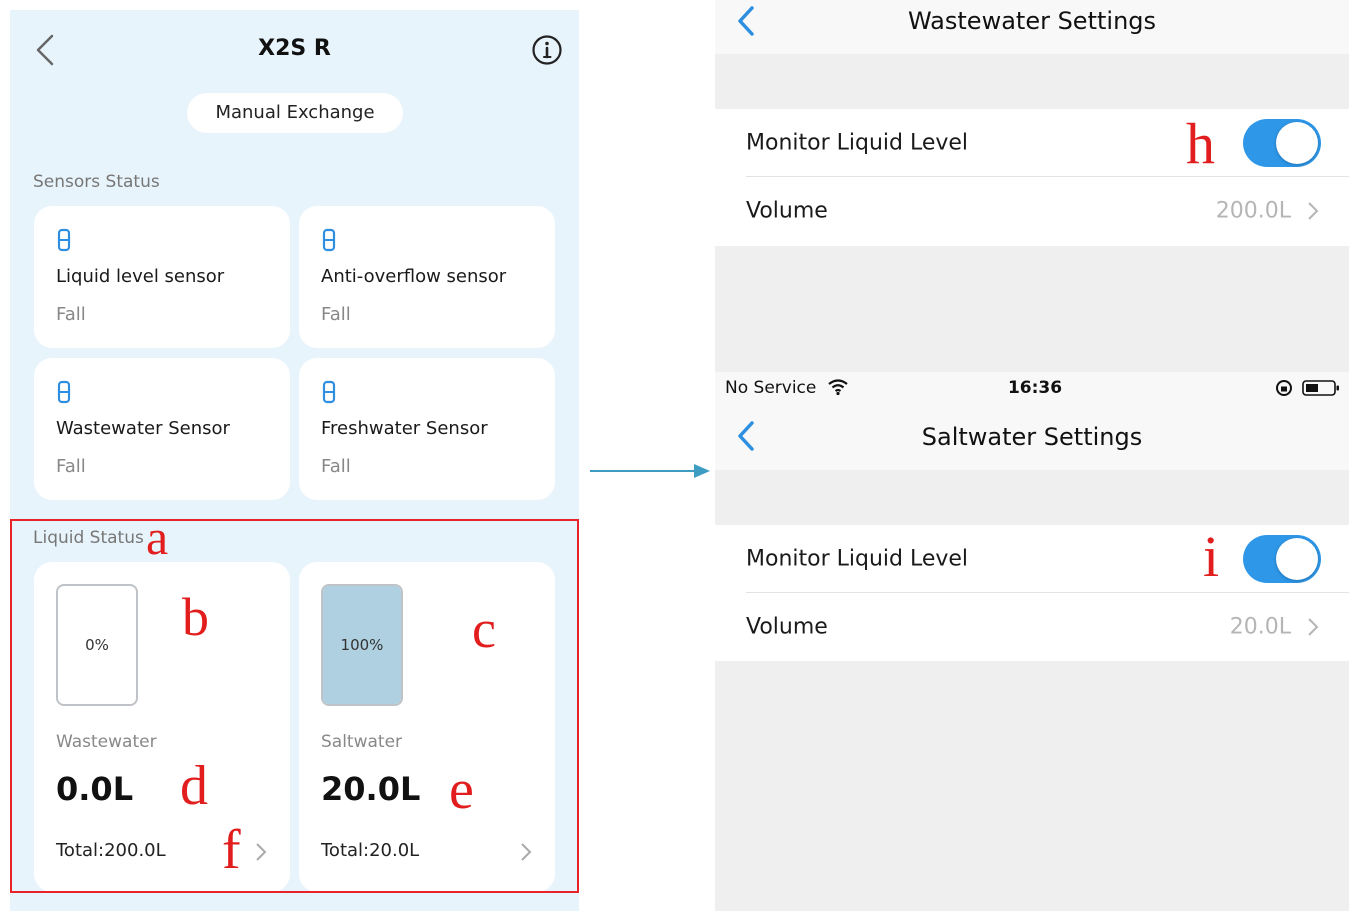 This screenshot has width=1353, height=911. I want to click on annotation-c: c, so click(484, 629).